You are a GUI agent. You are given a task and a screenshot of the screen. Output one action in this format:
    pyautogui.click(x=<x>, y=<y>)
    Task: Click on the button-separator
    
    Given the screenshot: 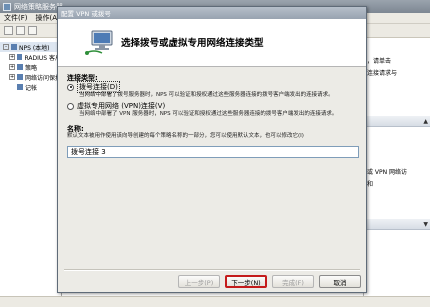 What is the action you would take?
    pyautogui.click(x=212, y=270)
    